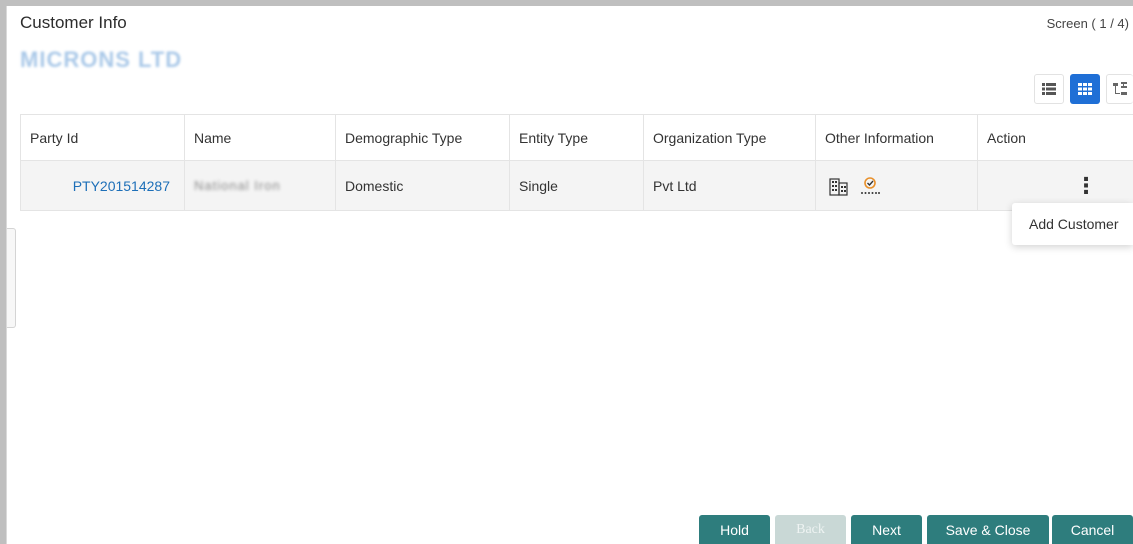 Image resolution: width=1133 pixels, height=544 pixels. Describe the element at coordinates (988, 529) in the screenshot. I see `save-close-button: Save & Close` at that location.